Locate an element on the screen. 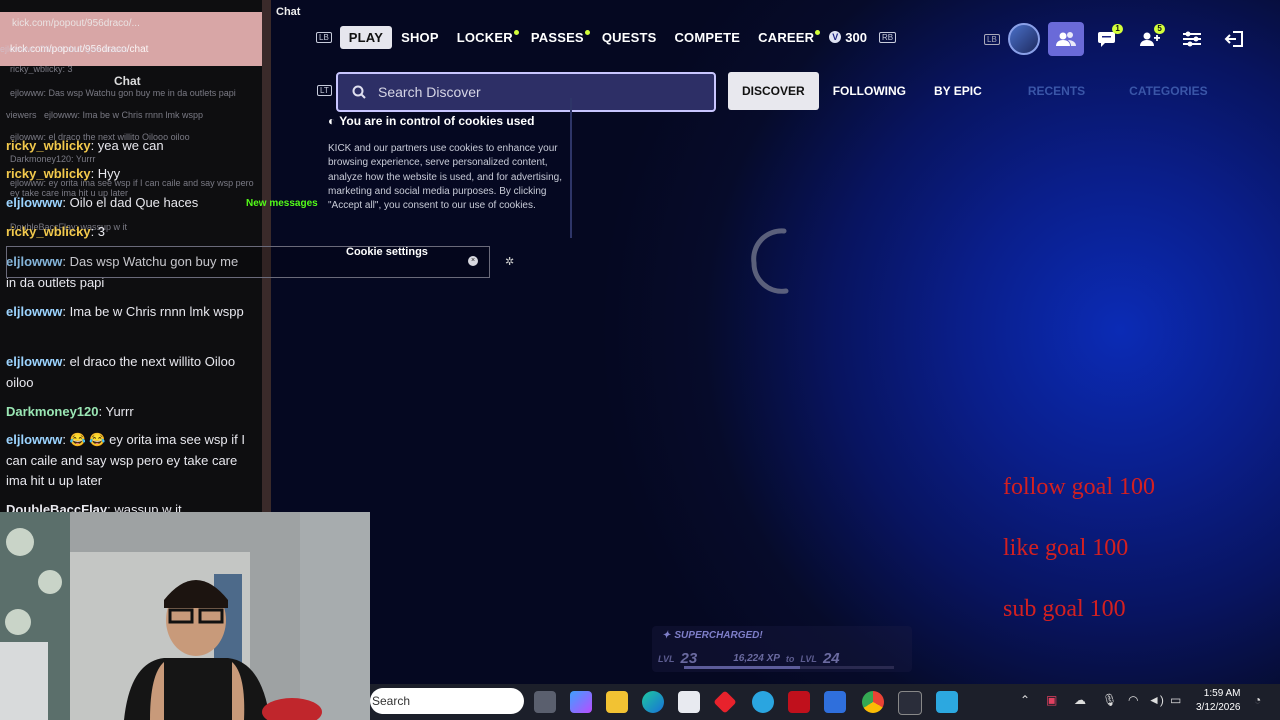 Image resolution: width=1280 pixels, height=720 pixels. wifi-icon: ◠ is located at coordinates (1133, 700).